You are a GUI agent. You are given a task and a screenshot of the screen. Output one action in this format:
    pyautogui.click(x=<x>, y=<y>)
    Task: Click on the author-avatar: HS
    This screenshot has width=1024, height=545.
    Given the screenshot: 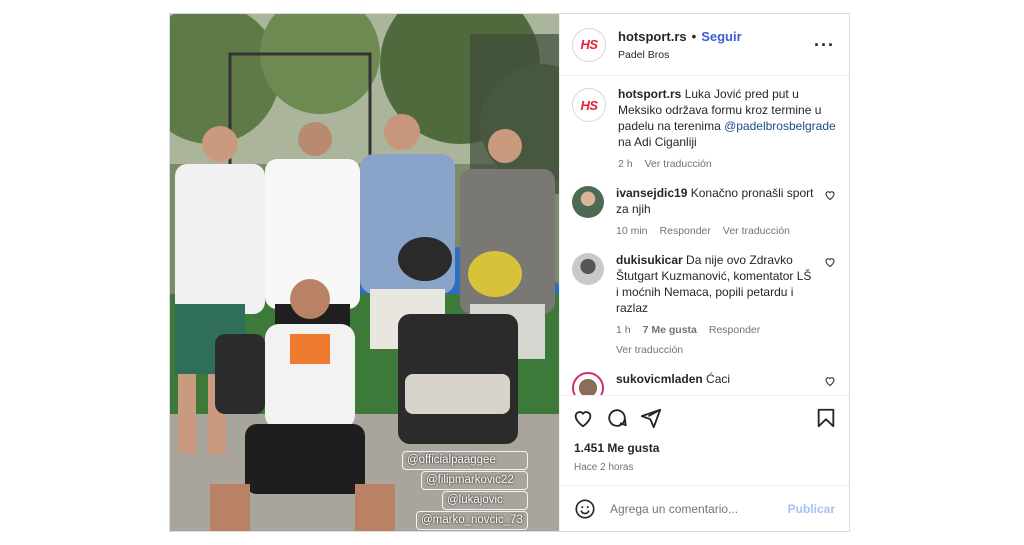 What is the action you would take?
    pyautogui.click(x=589, y=44)
    